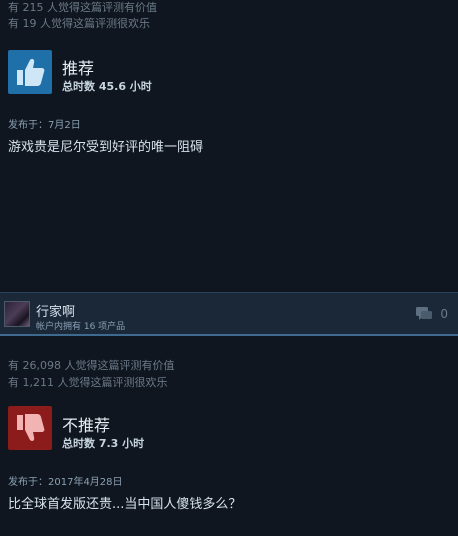  What do you see at coordinates (106, 147) in the screenshot?
I see `review-text: 游戏贵是尼尔受到好评的唯一阻碍` at bounding box center [106, 147].